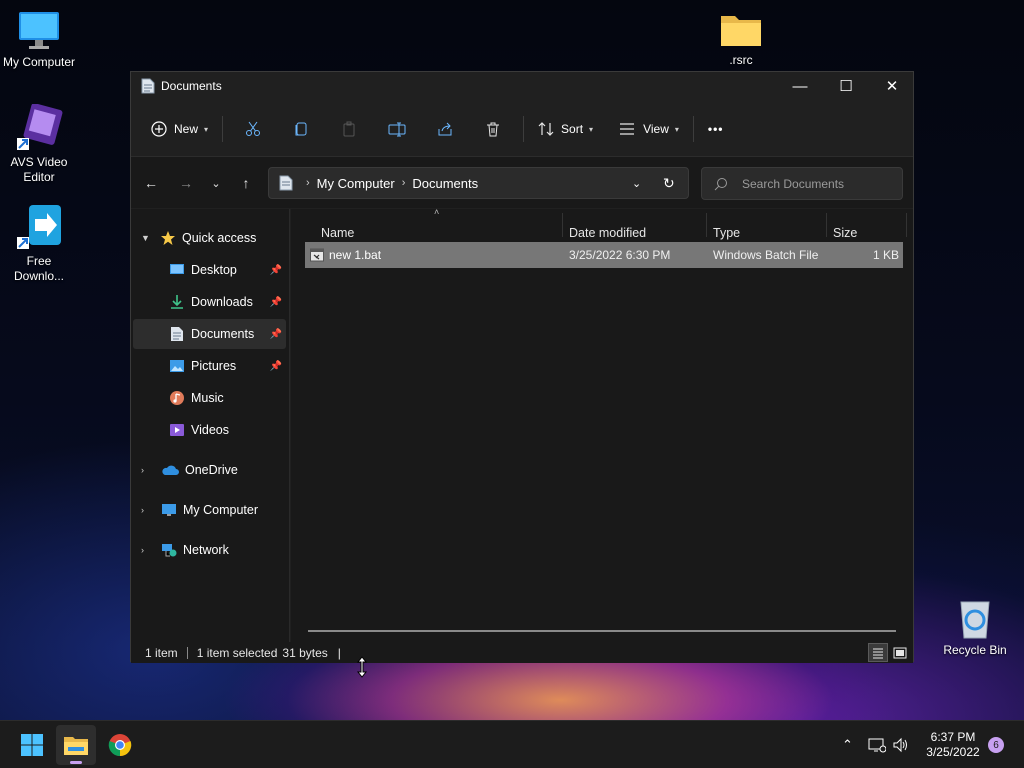 Image resolution: width=1024 pixels, height=768 pixels. I want to click on sidebar-item-documents: Documents 📌, so click(209, 334).